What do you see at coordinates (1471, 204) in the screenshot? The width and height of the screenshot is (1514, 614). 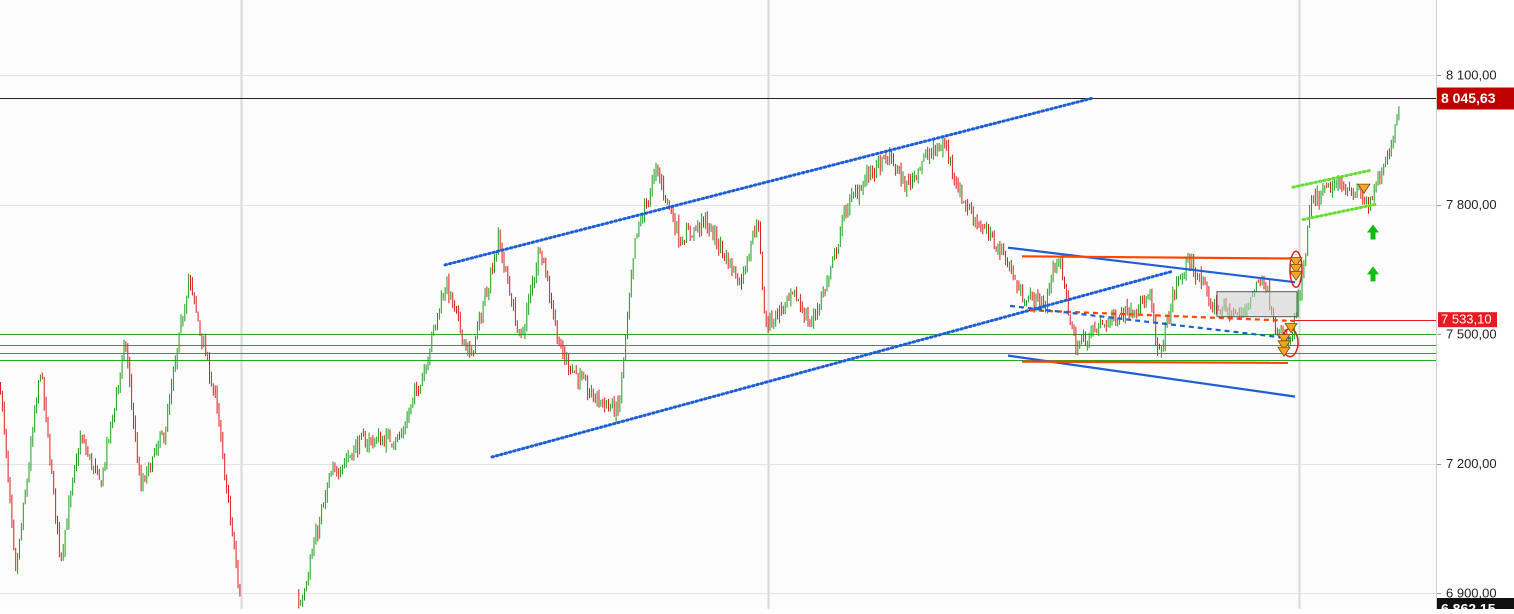 I see `y-tick-label: 7 800,00` at bounding box center [1471, 204].